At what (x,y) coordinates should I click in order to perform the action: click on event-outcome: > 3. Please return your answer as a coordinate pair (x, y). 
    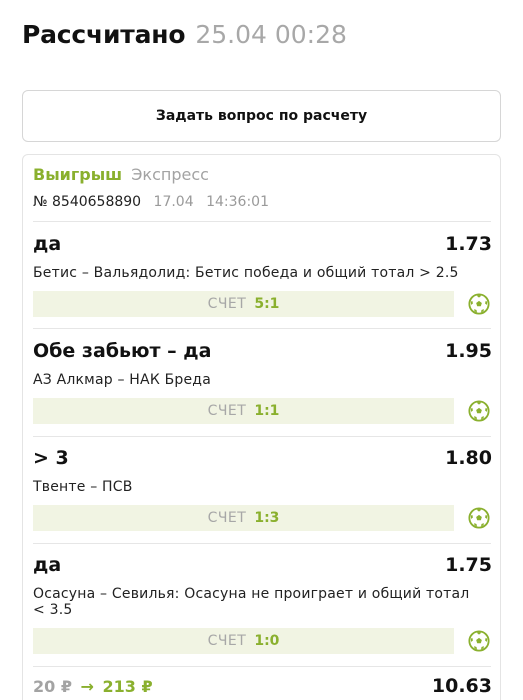
    Looking at the image, I should click on (51, 458).